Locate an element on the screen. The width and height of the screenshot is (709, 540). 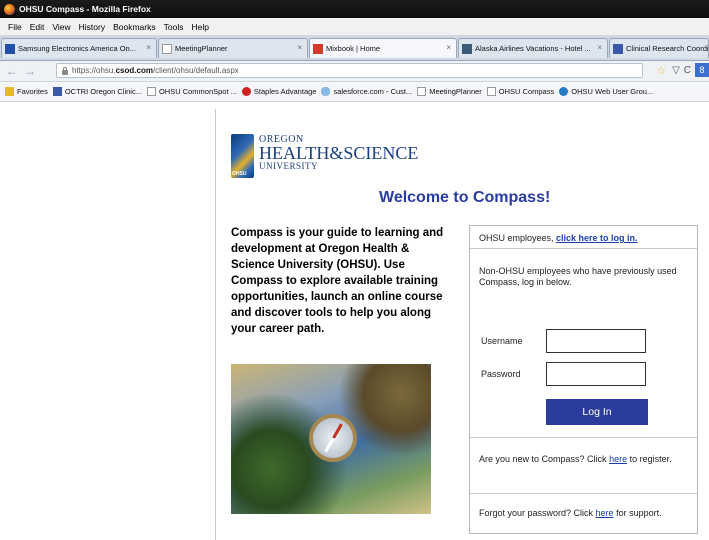
menu-file: File is located at coordinates (15, 27).